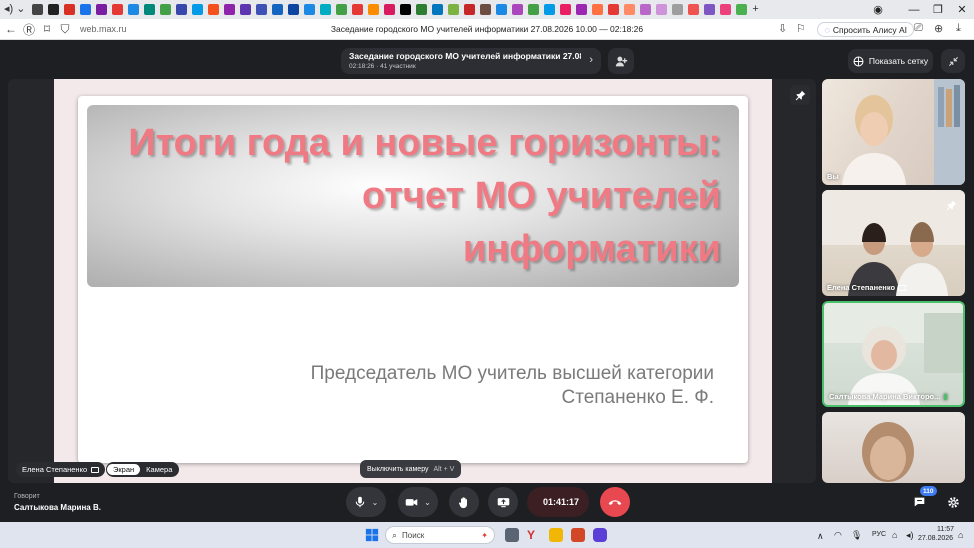  Describe the element at coordinates (578, 535) in the screenshot. I see `powerpoint-icon` at that location.